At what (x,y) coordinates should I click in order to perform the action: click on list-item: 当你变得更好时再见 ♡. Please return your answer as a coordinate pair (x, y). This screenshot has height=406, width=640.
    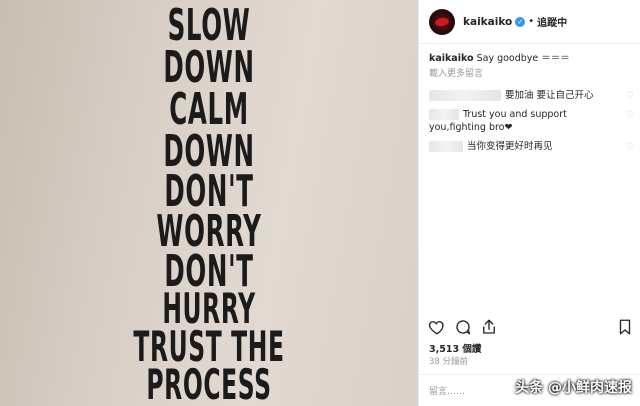
    Looking at the image, I should click on (531, 146).